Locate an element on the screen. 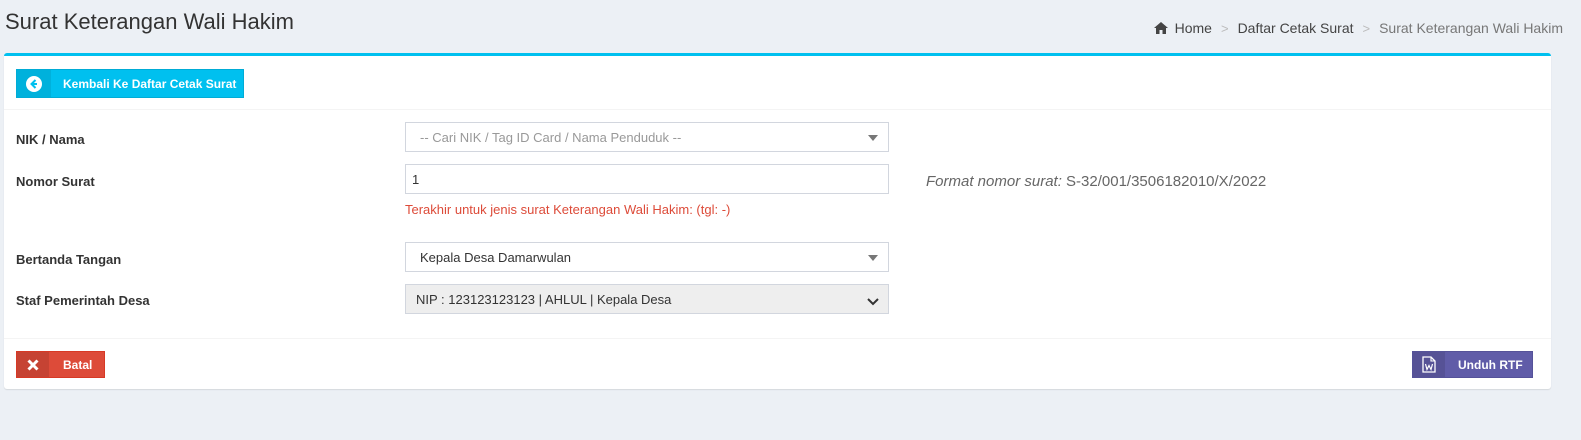 The height and width of the screenshot is (440, 1581). nomor-surat-input: 1 is located at coordinates (647, 179).